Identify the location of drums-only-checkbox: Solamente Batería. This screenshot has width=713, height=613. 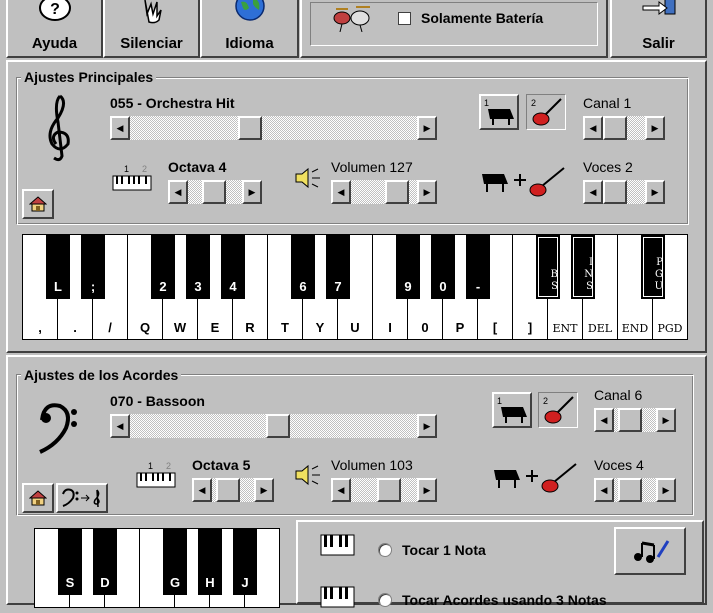
(470, 18).